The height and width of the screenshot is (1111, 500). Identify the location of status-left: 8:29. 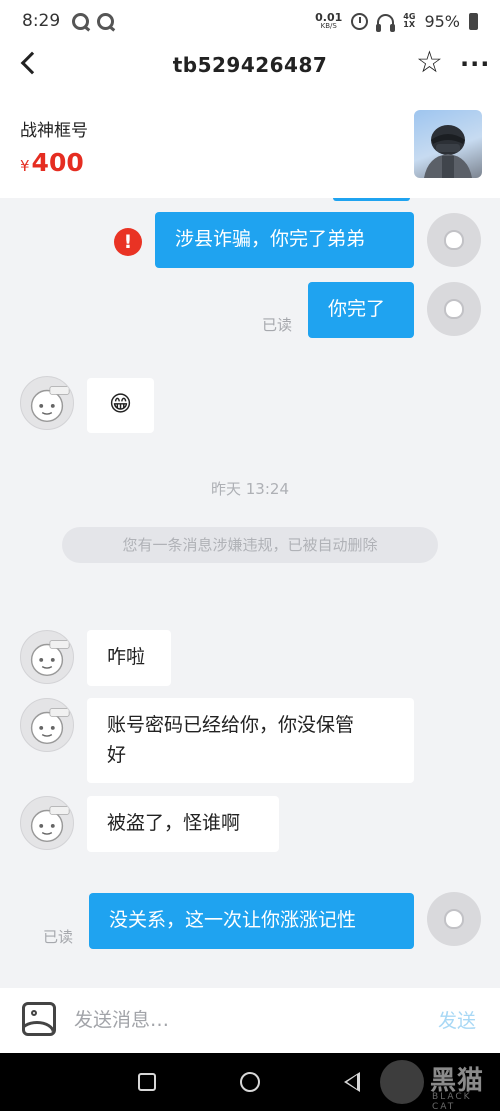
(68, 21).